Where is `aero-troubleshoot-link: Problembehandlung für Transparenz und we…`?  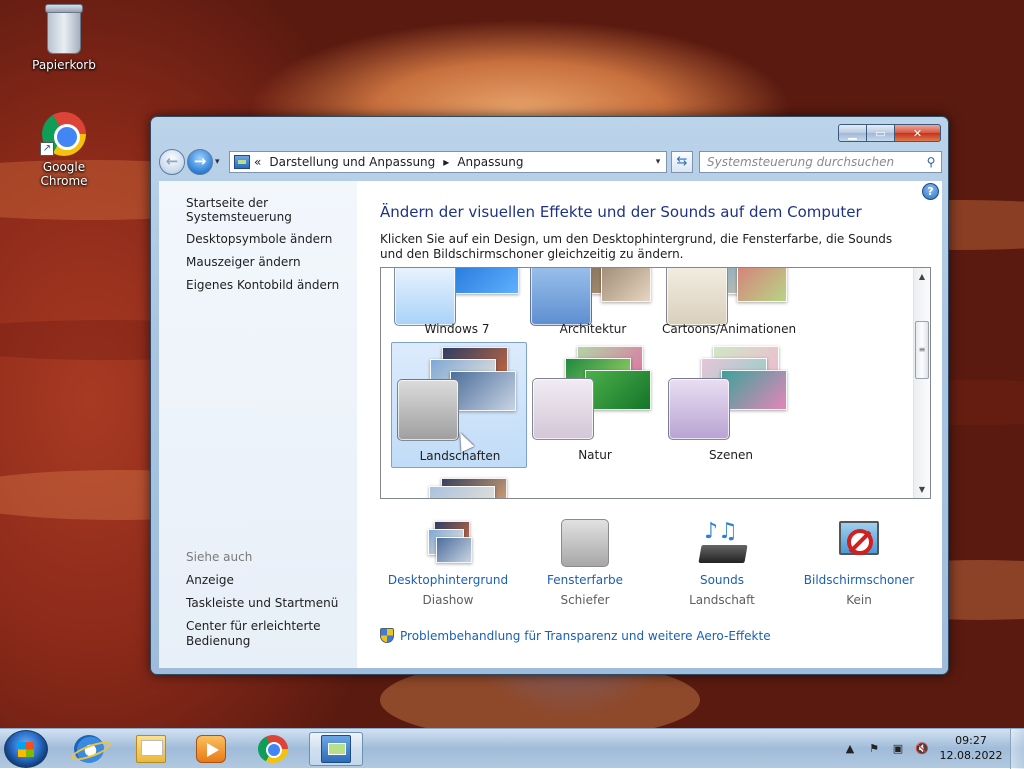 aero-troubleshoot-link: Problembehandlung für Transparenz und we… is located at coordinates (575, 635).